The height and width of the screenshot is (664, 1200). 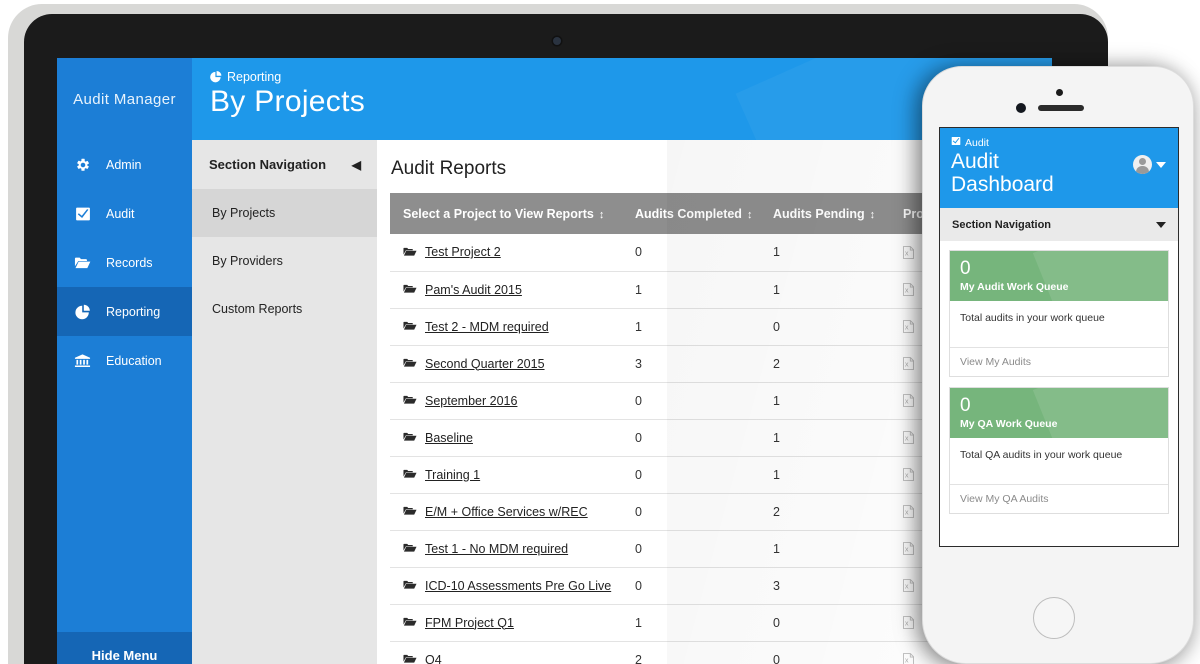 What do you see at coordinates (825, 586) in the screenshot?
I see `cell-audits-pending: 3` at bounding box center [825, 586].